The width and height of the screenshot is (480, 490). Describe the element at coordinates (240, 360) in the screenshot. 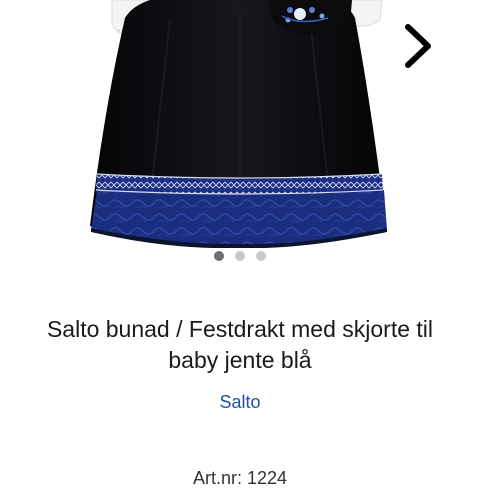

I see `product-title-line-2: baby jente blå` at that location.